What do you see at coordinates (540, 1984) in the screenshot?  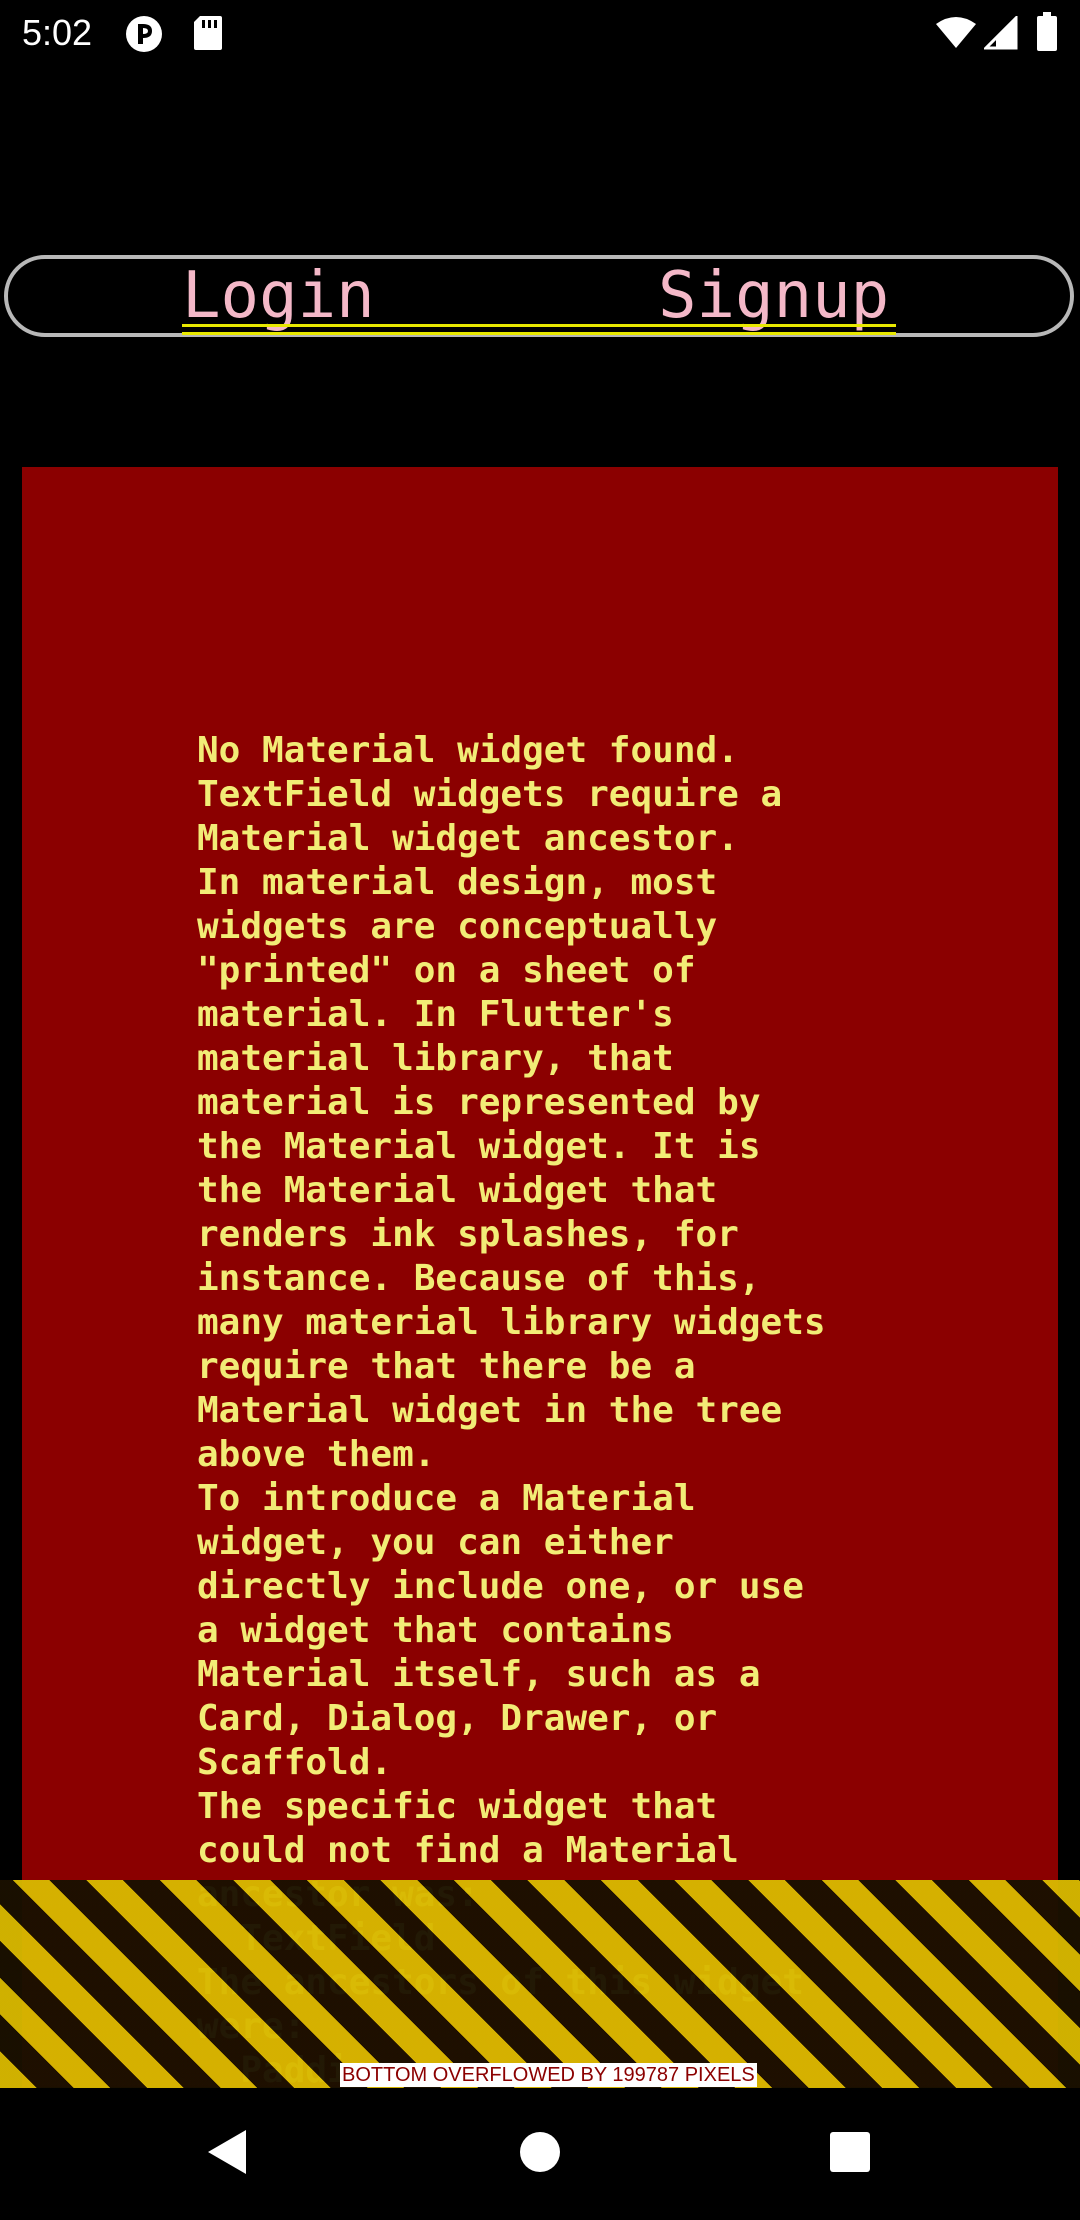 I see `overflow-warning-stripes` at bounding box center [540, 1984].